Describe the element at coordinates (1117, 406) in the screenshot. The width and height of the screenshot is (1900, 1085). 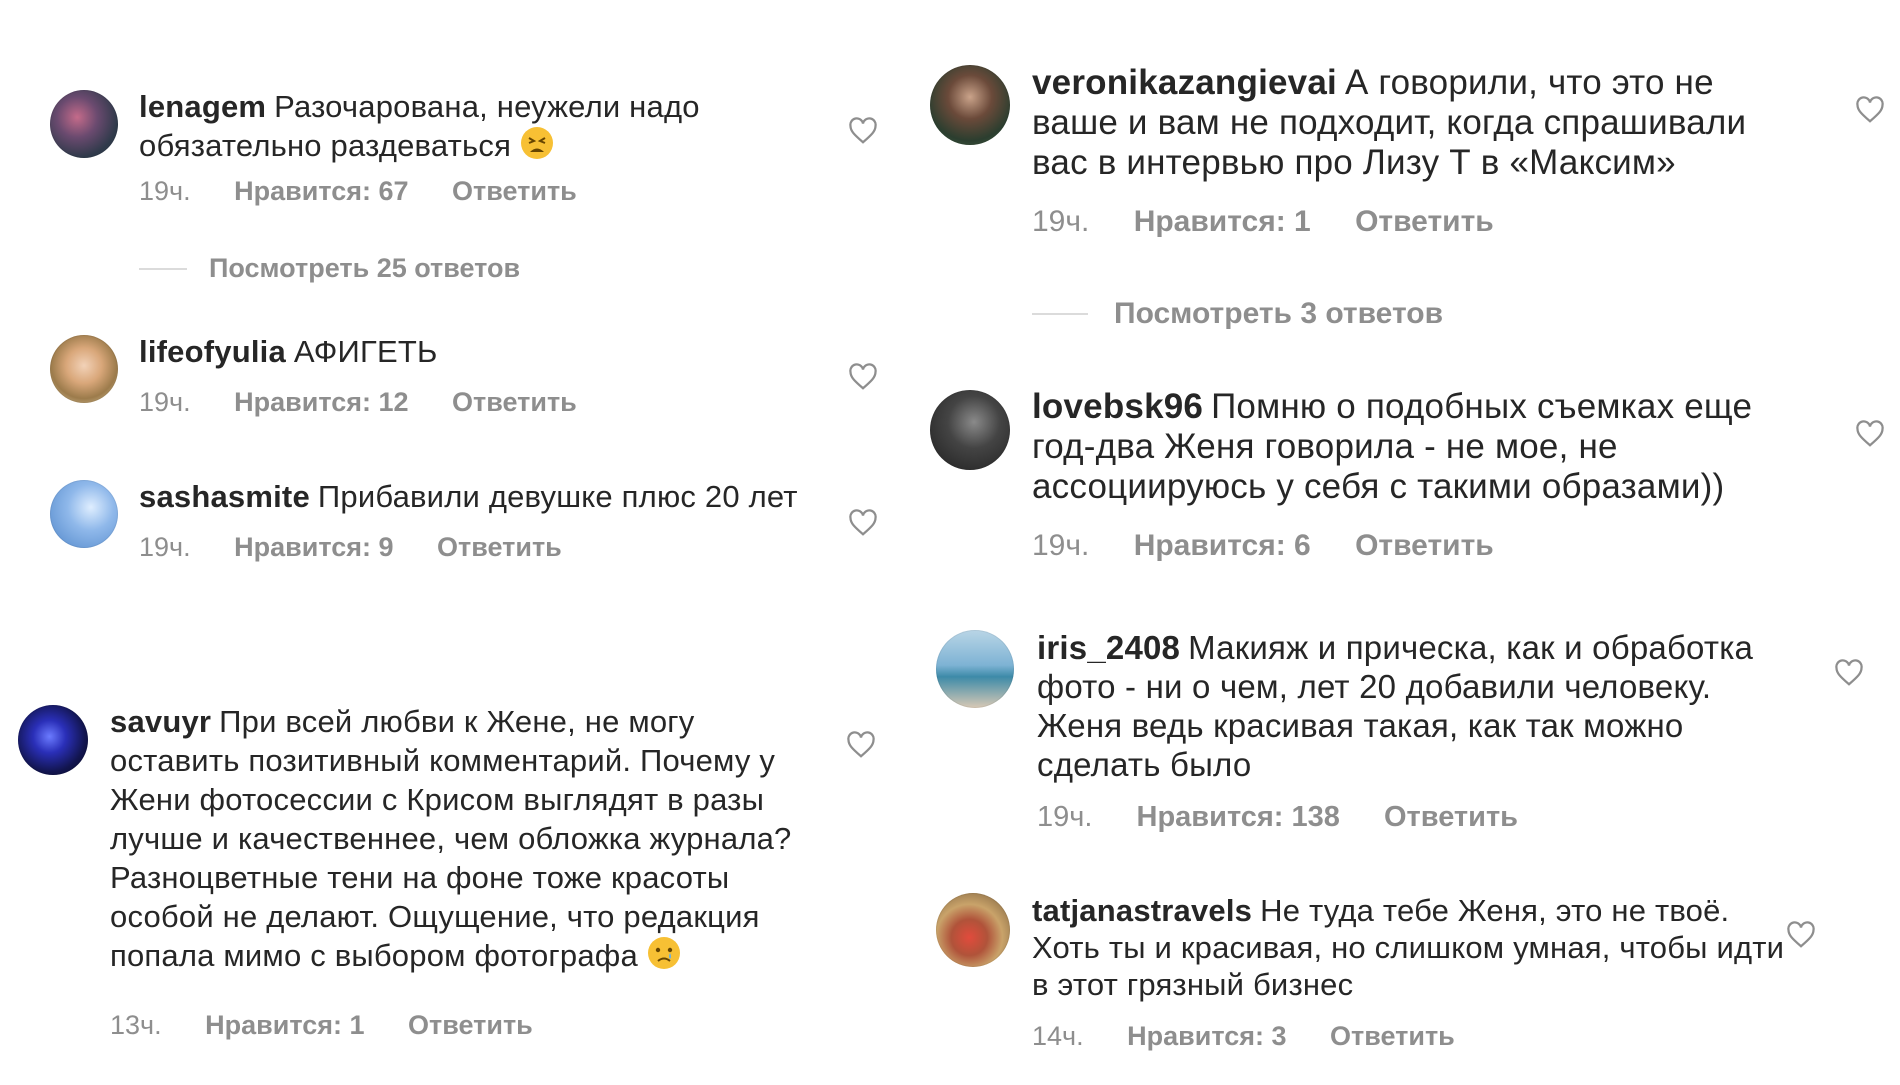
I see `username: lovebsk96` at that location.